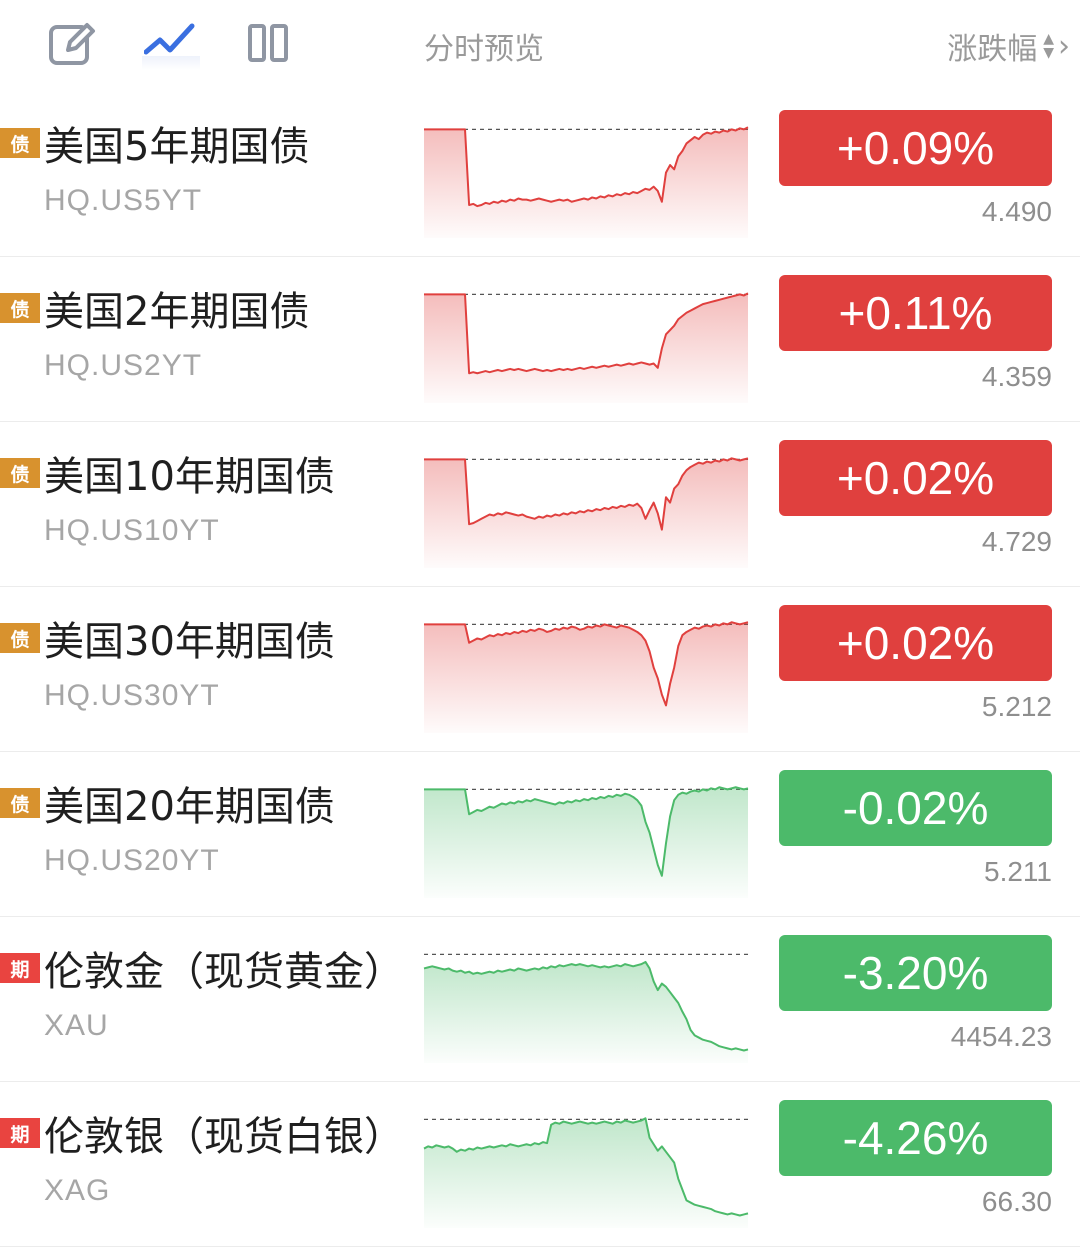 The height and width of the screenshot is (1247, 1080). I want to click on instrument-name: 美国30年期国债, so click(189, 642).